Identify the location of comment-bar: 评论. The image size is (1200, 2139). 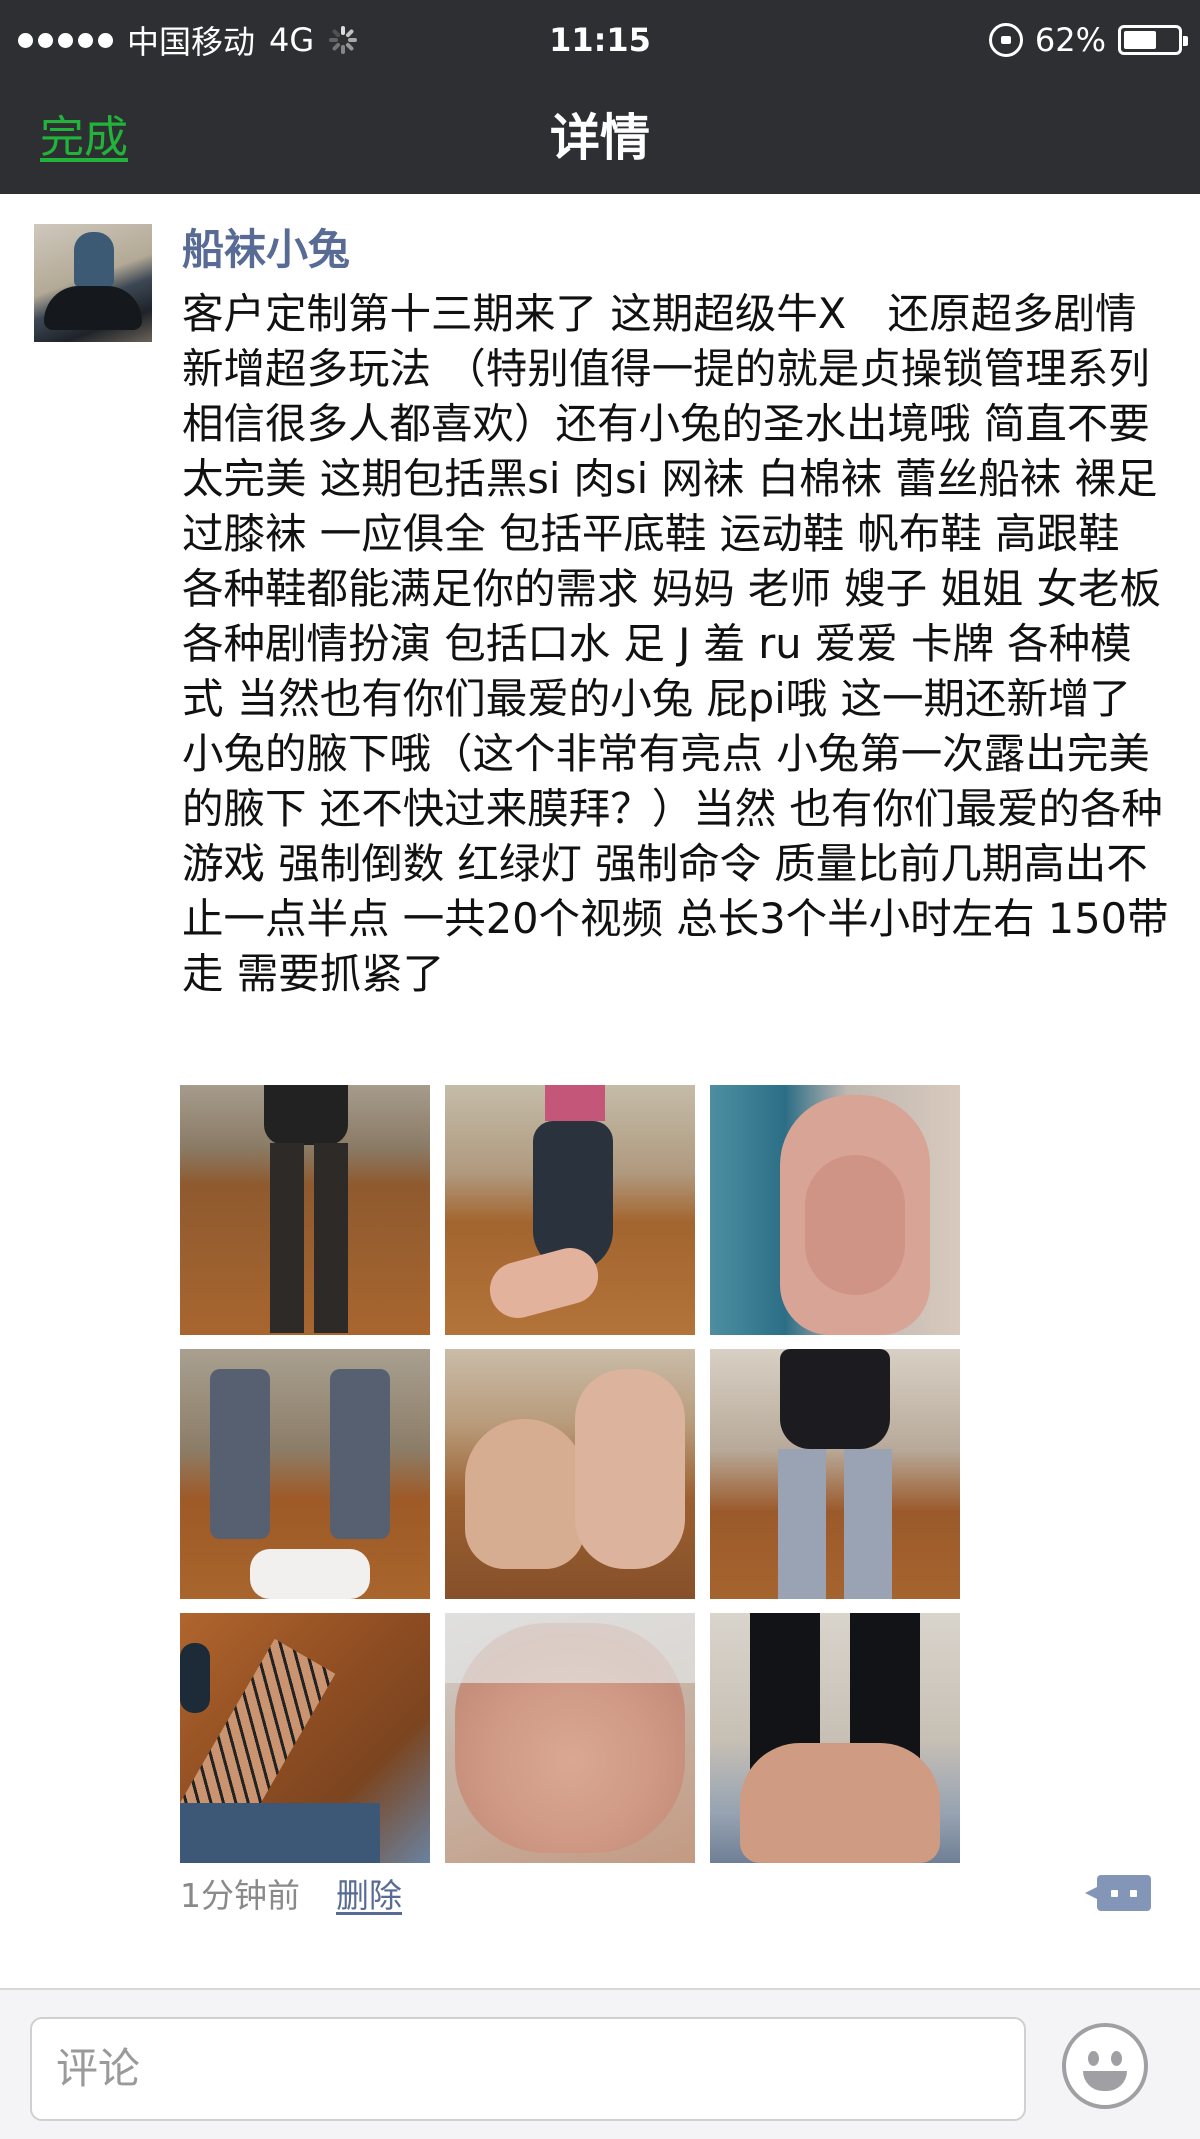
(600, 2063).